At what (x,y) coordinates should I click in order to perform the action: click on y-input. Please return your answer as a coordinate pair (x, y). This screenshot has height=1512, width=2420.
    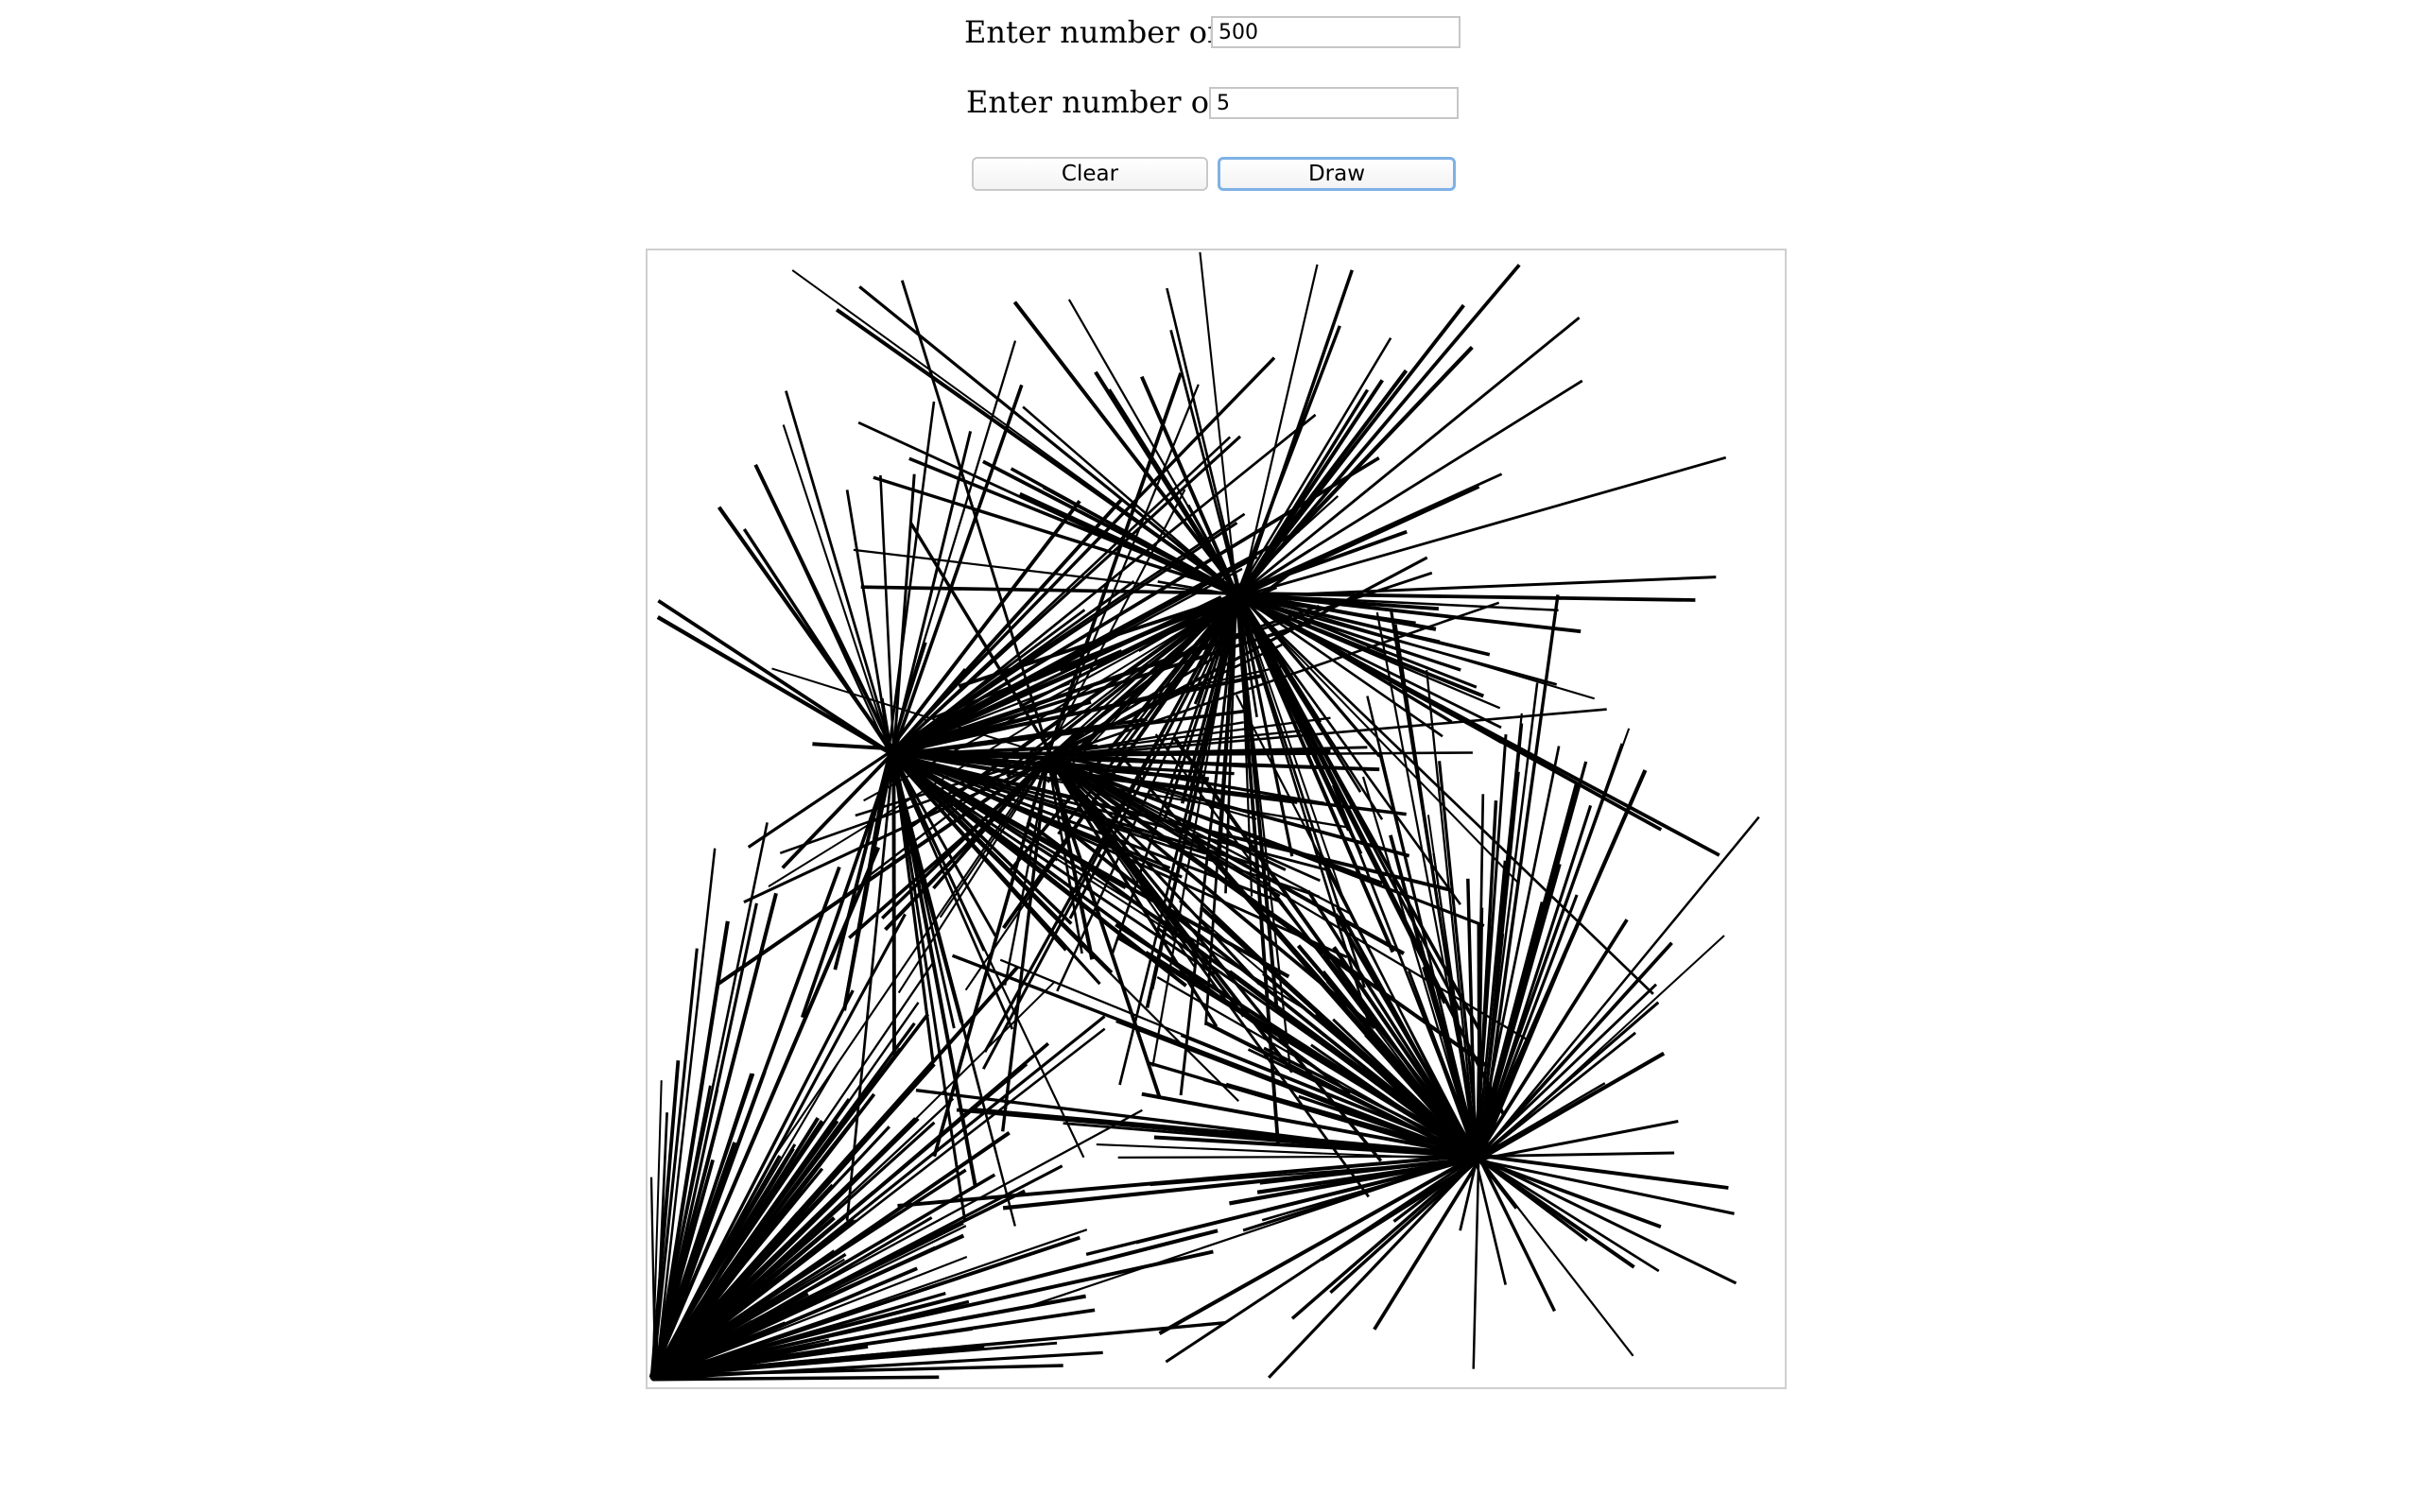
    Looking at the image, I should click on (1334, 103).